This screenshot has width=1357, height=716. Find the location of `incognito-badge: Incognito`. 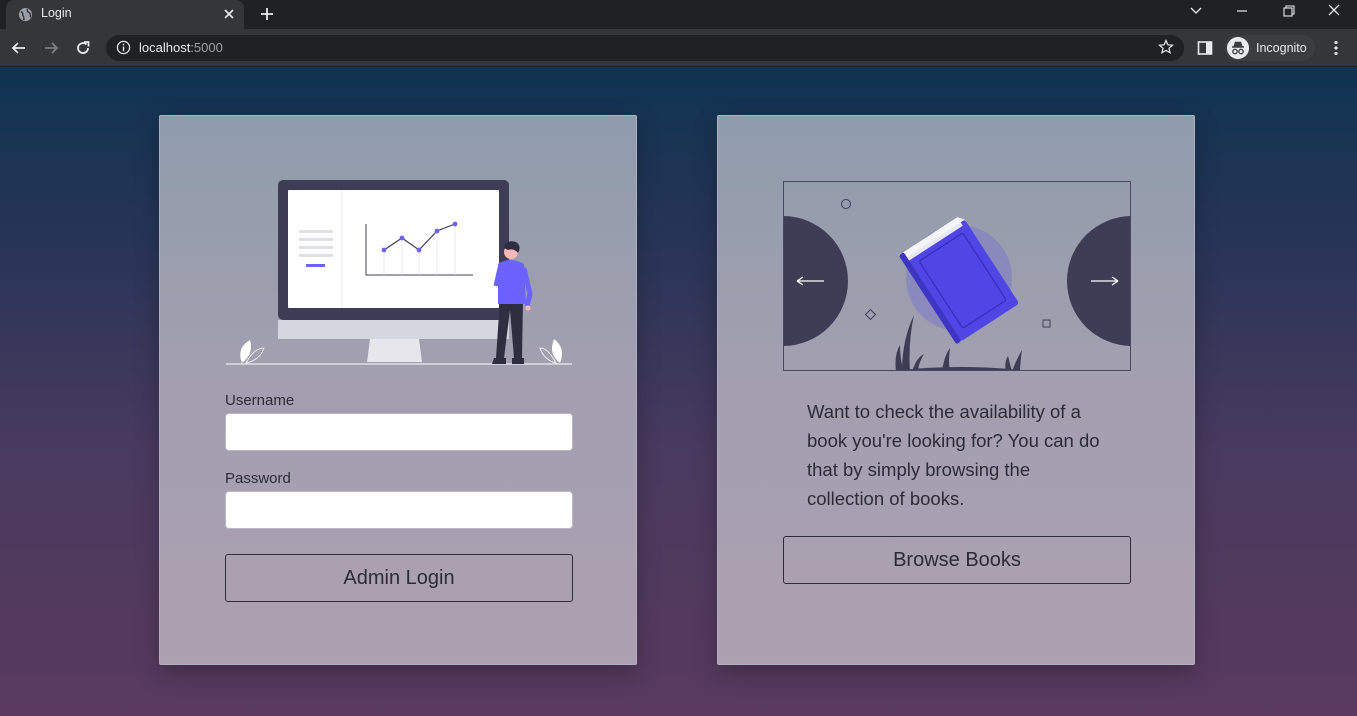

incognito-badge: Incognito is located at coordinates (1270, 48).